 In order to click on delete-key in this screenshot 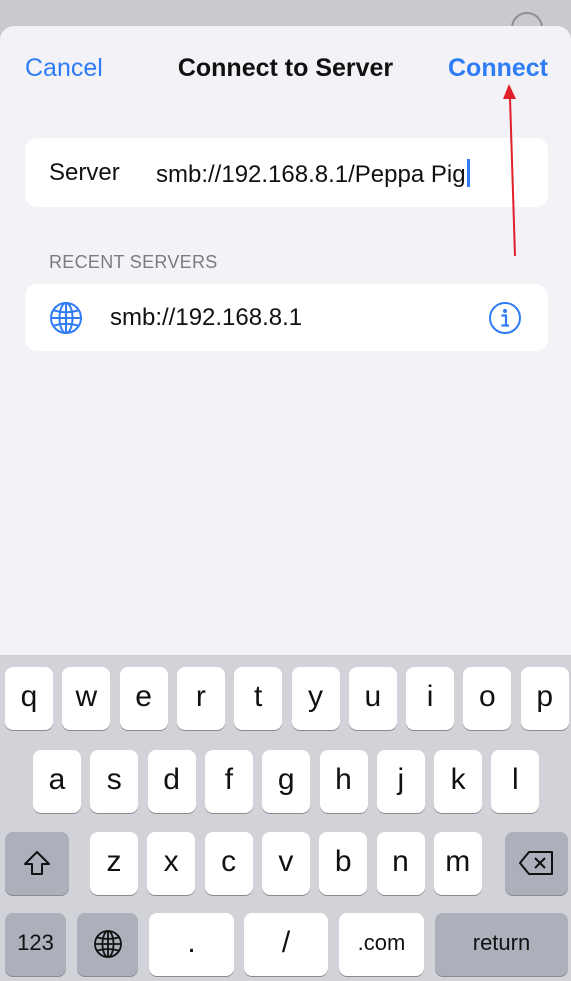, I will do `click(536, 863)`.